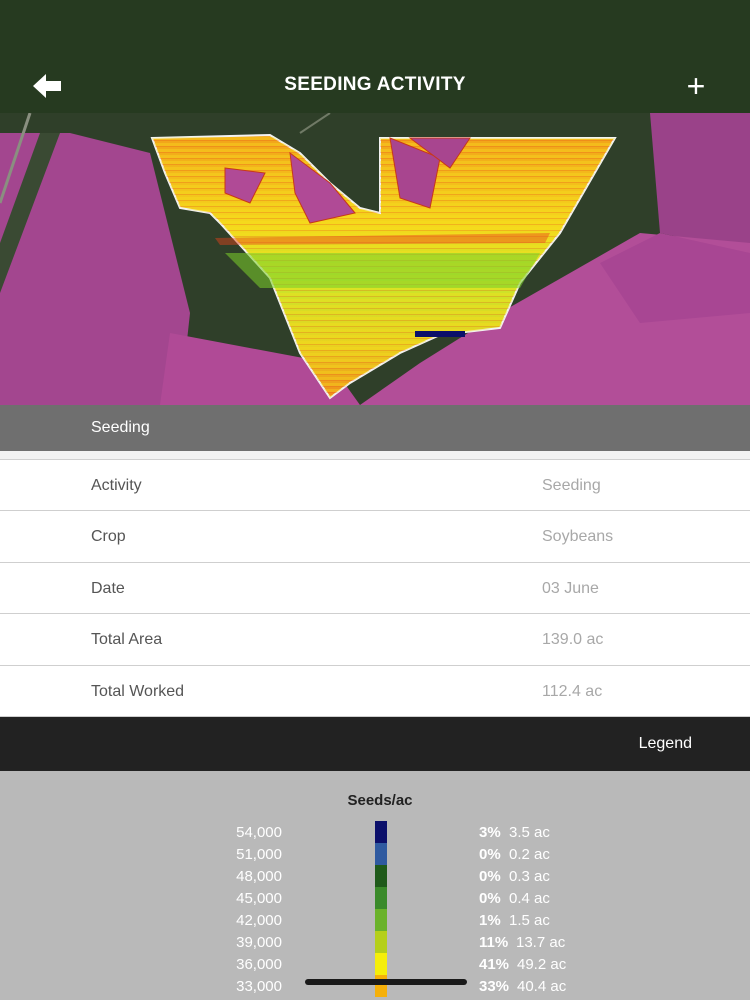 This screenshot has width=750, height=1000. I want to click on detail-row-date: Date 03 June, so click(375, 588).